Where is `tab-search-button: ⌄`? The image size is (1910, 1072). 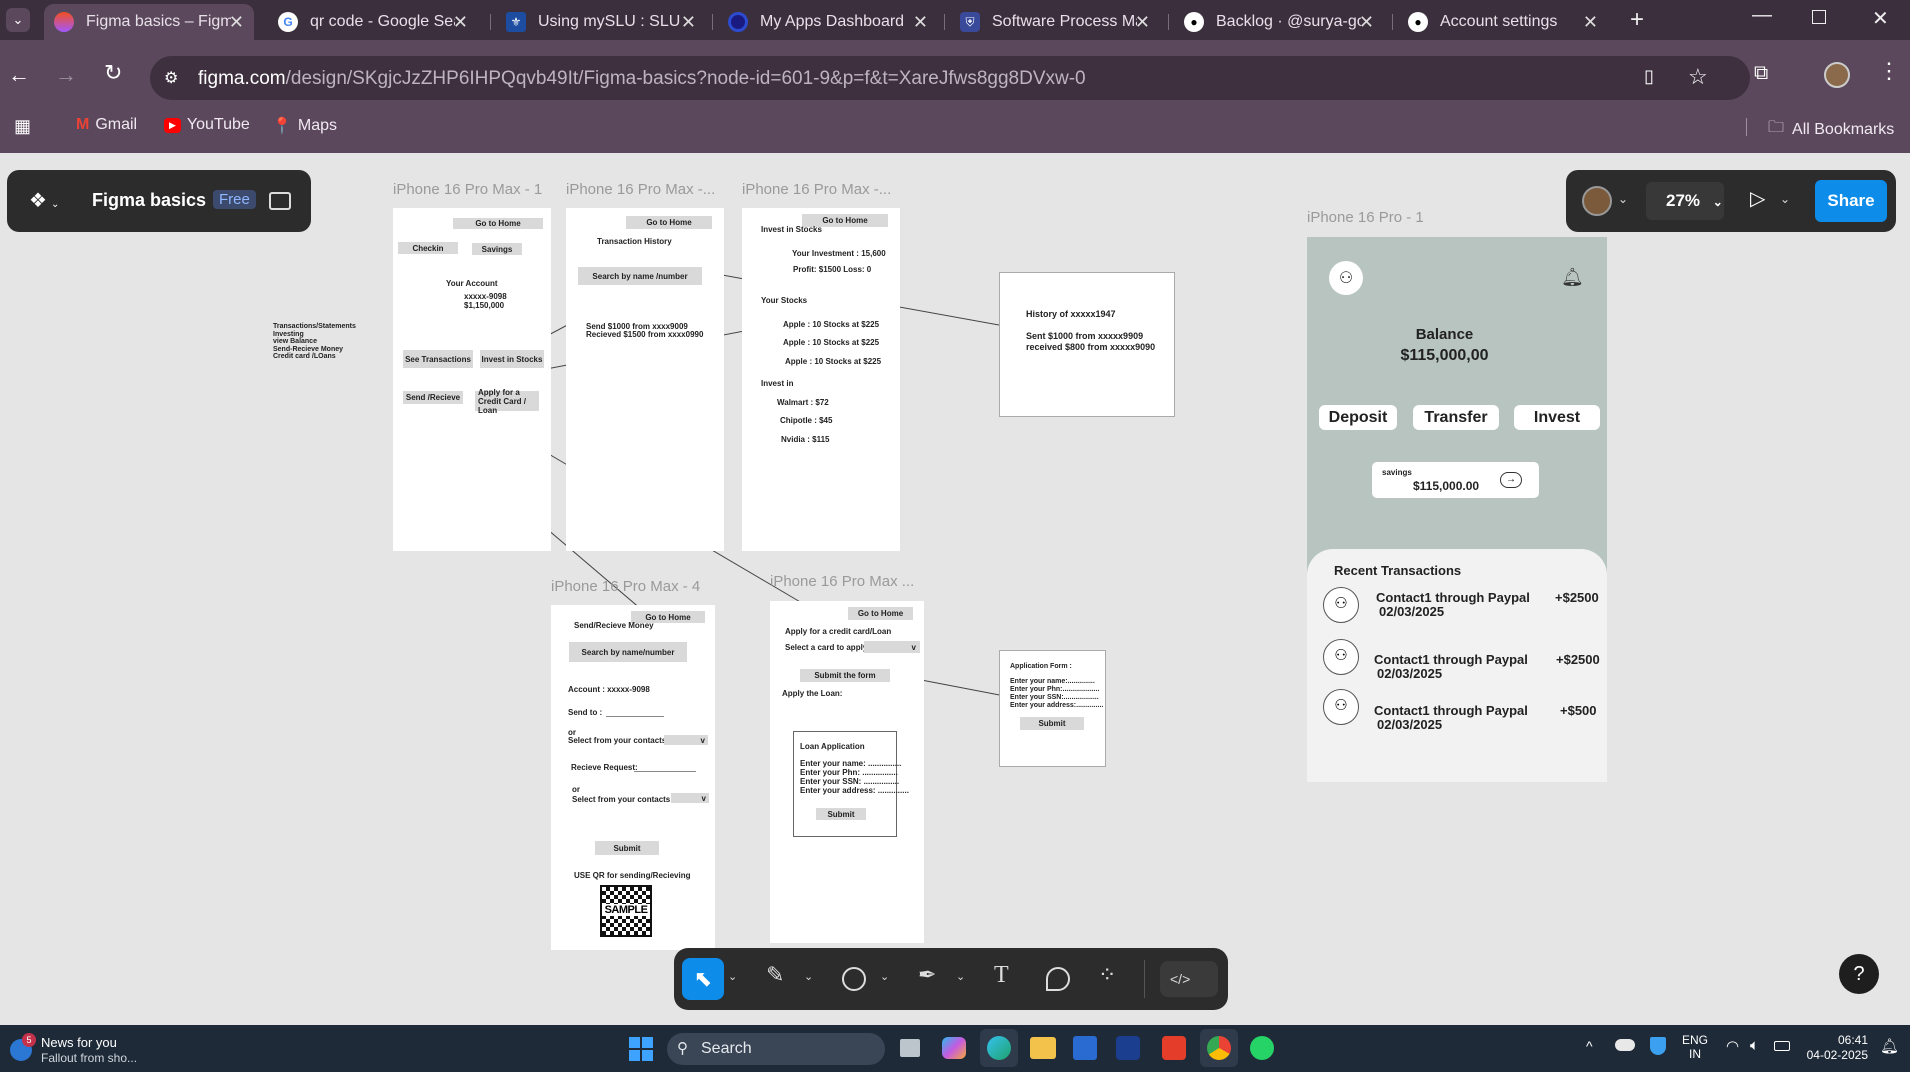
tab-search-button: ⌄ is located at coordinates (18, 20).